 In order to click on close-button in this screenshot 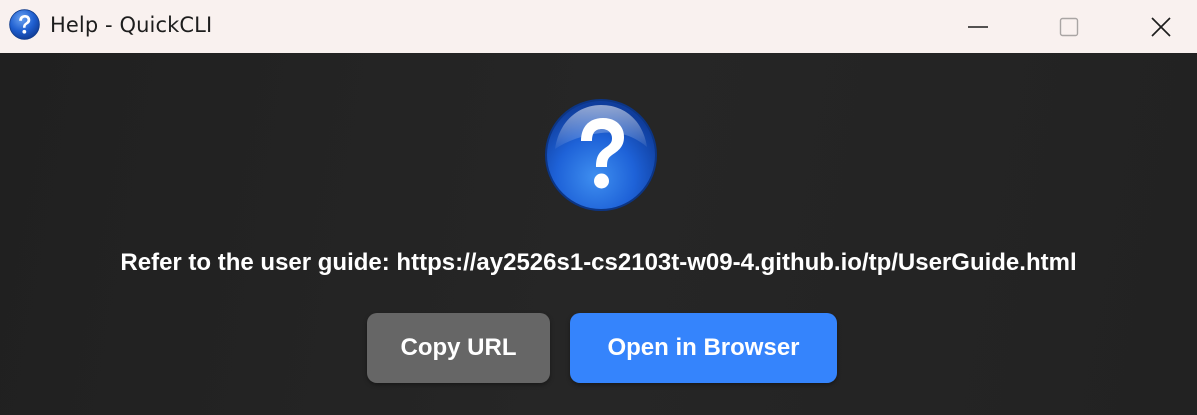, I will do `click(1161, 26)`.